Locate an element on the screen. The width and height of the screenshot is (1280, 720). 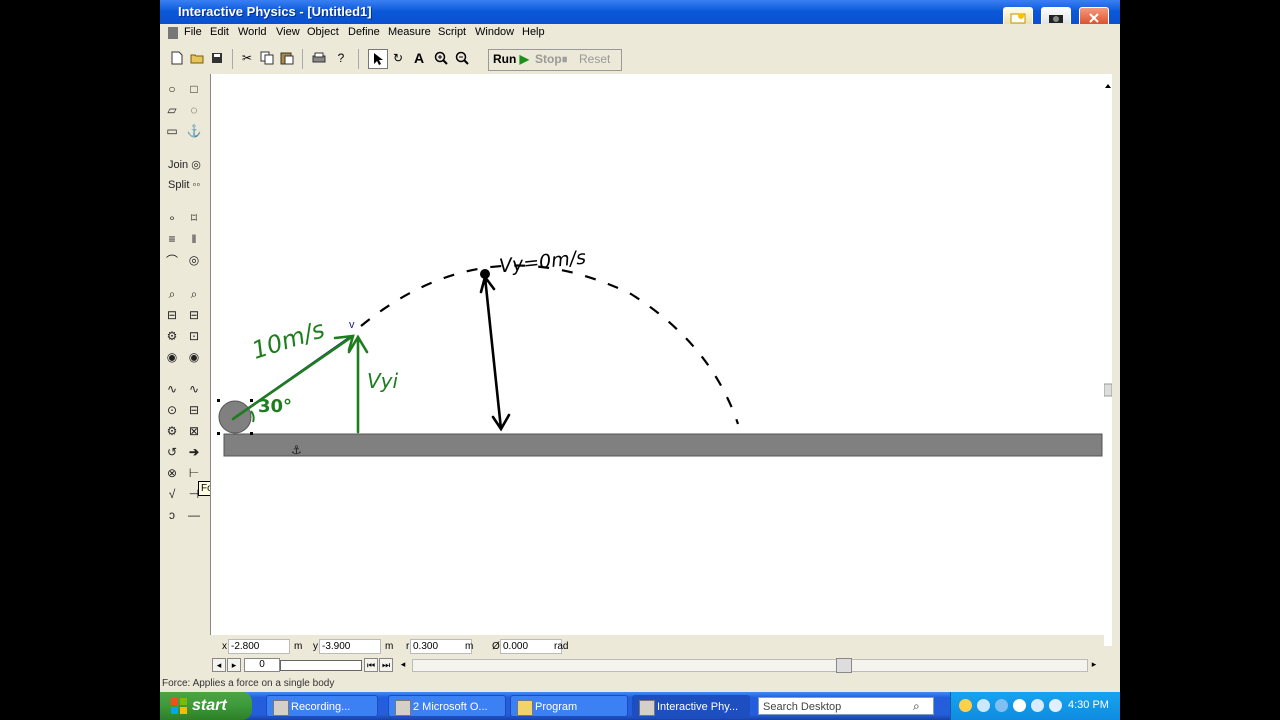
open-button is located at coordinates (197, 58).